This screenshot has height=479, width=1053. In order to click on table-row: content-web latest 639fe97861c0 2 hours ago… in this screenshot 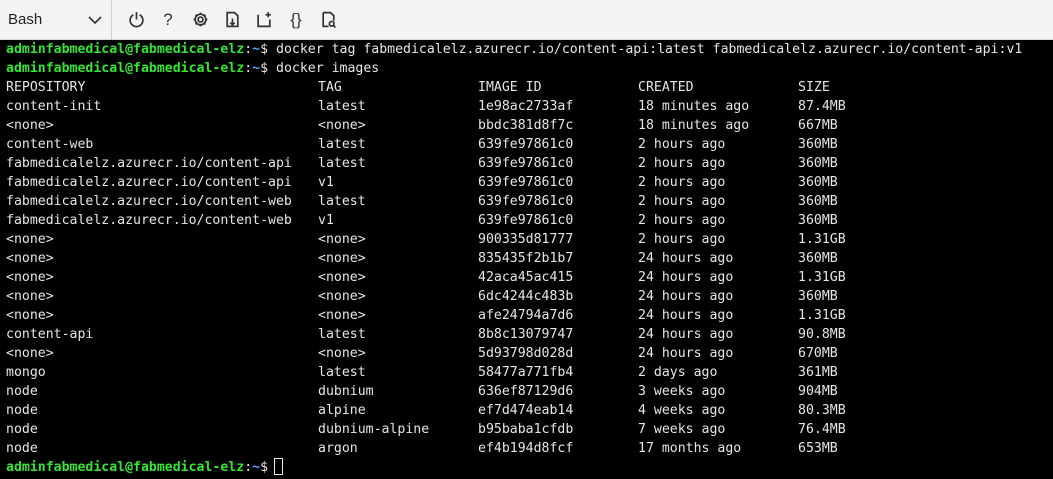, I will do `click(529, 144)`.